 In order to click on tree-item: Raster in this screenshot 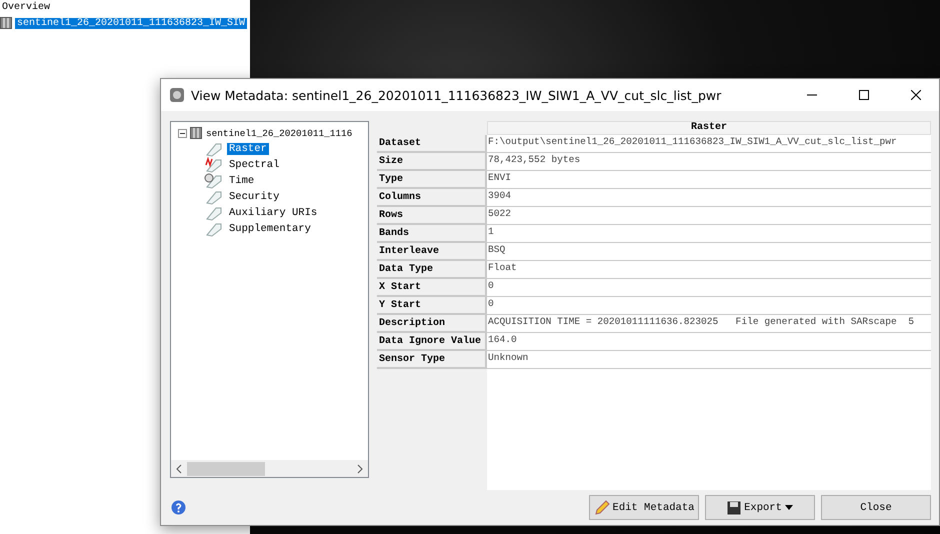, I will do `click(248, 149)`.